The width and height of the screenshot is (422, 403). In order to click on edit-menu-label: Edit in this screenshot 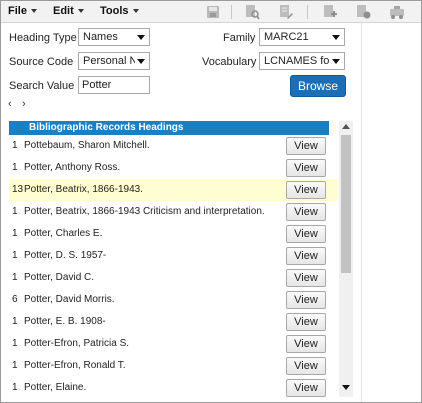, I will do `click(63, 11)`.